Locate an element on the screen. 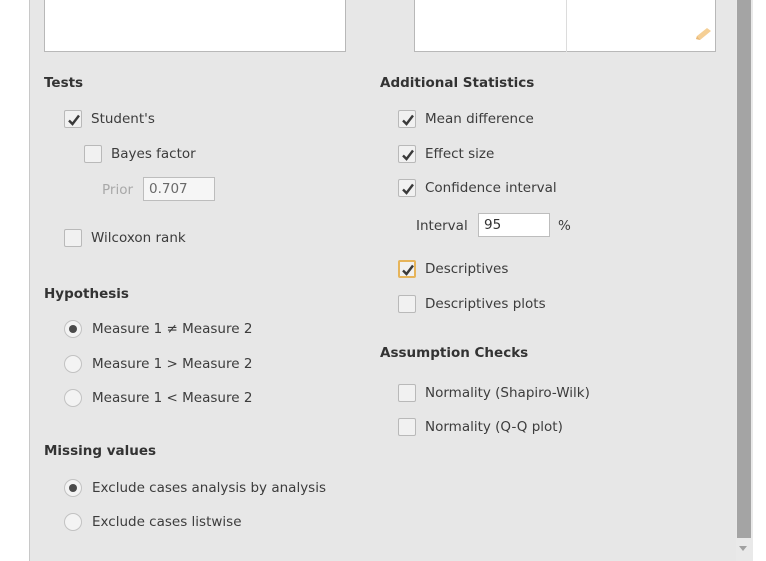 This screenshot has height=561, width=766. hypothesis-gt-label: Measure 1 > Measure 2 is located at coordinates (172, 364).